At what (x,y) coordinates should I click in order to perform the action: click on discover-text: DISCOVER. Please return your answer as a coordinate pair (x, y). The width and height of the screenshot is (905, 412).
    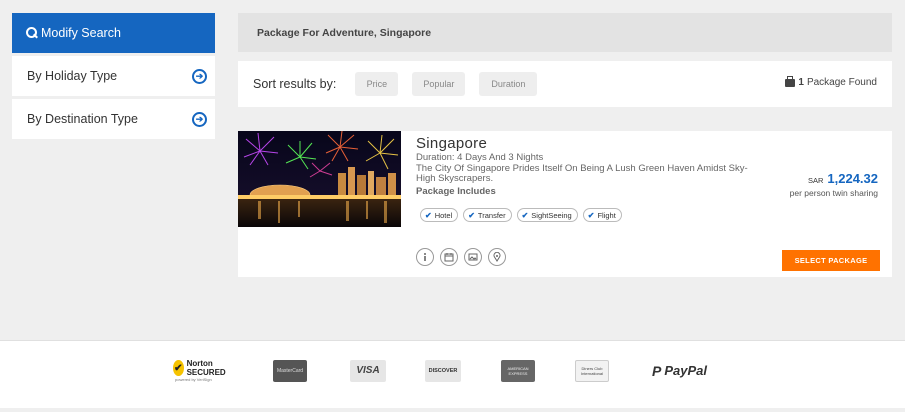
    Looking at the image, I should click on (443, 370).